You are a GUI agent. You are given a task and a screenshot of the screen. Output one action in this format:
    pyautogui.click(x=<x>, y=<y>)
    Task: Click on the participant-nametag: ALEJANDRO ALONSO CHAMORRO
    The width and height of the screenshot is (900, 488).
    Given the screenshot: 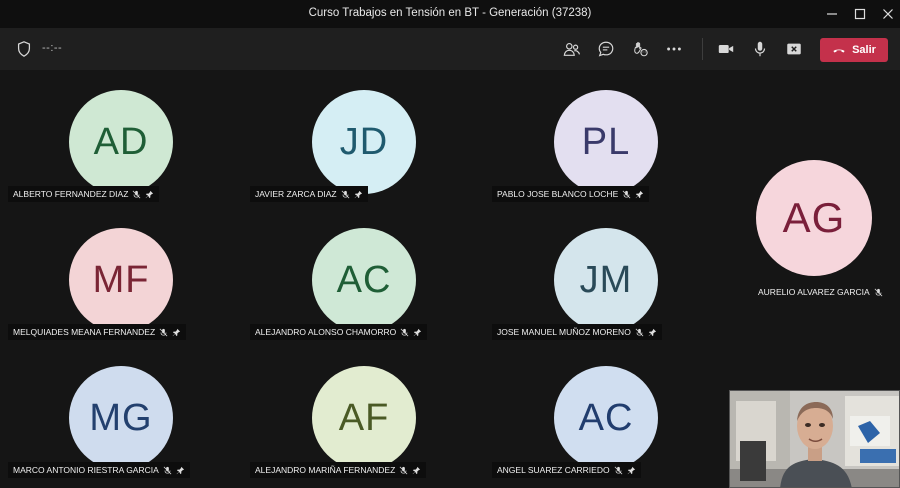 What is the action you would take?
    pyautogui.click(x=339, y=332)
    